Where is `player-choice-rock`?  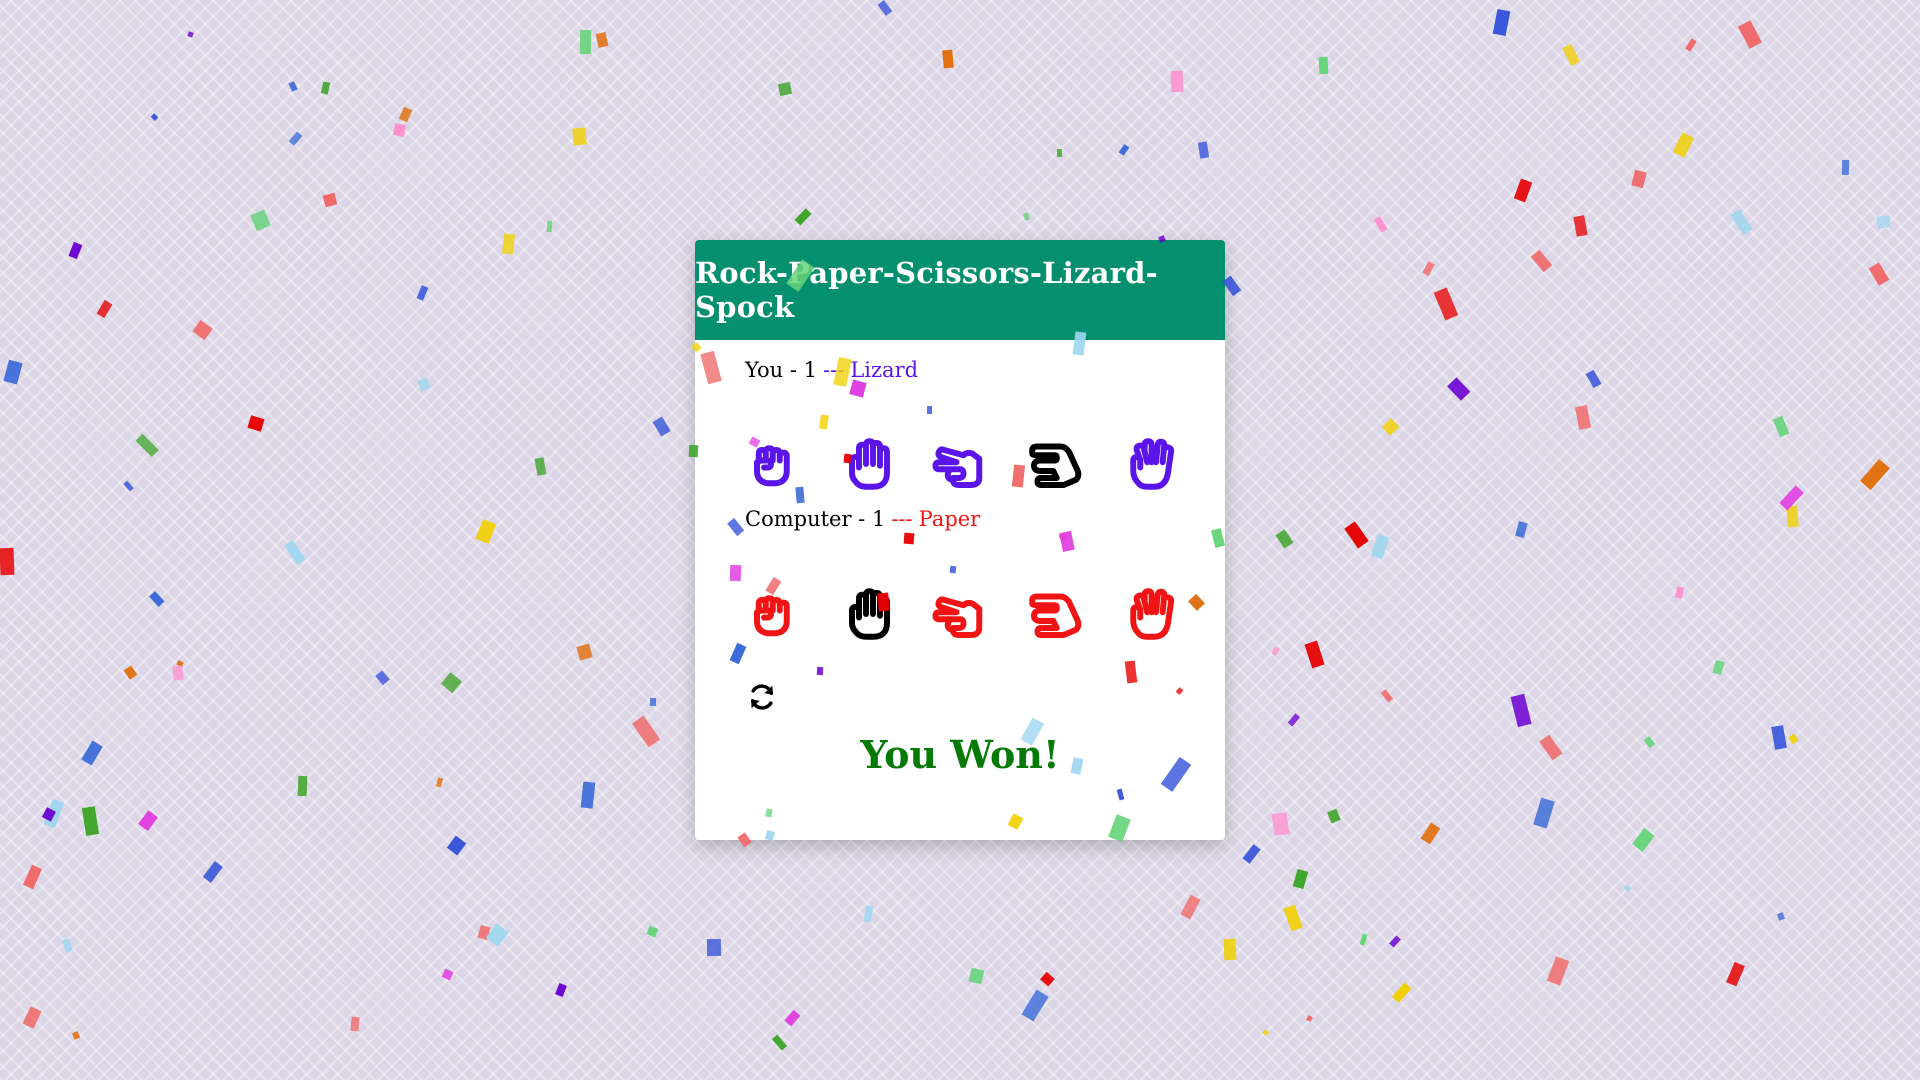 player-choice-rock is located at coordinates (771, 464).